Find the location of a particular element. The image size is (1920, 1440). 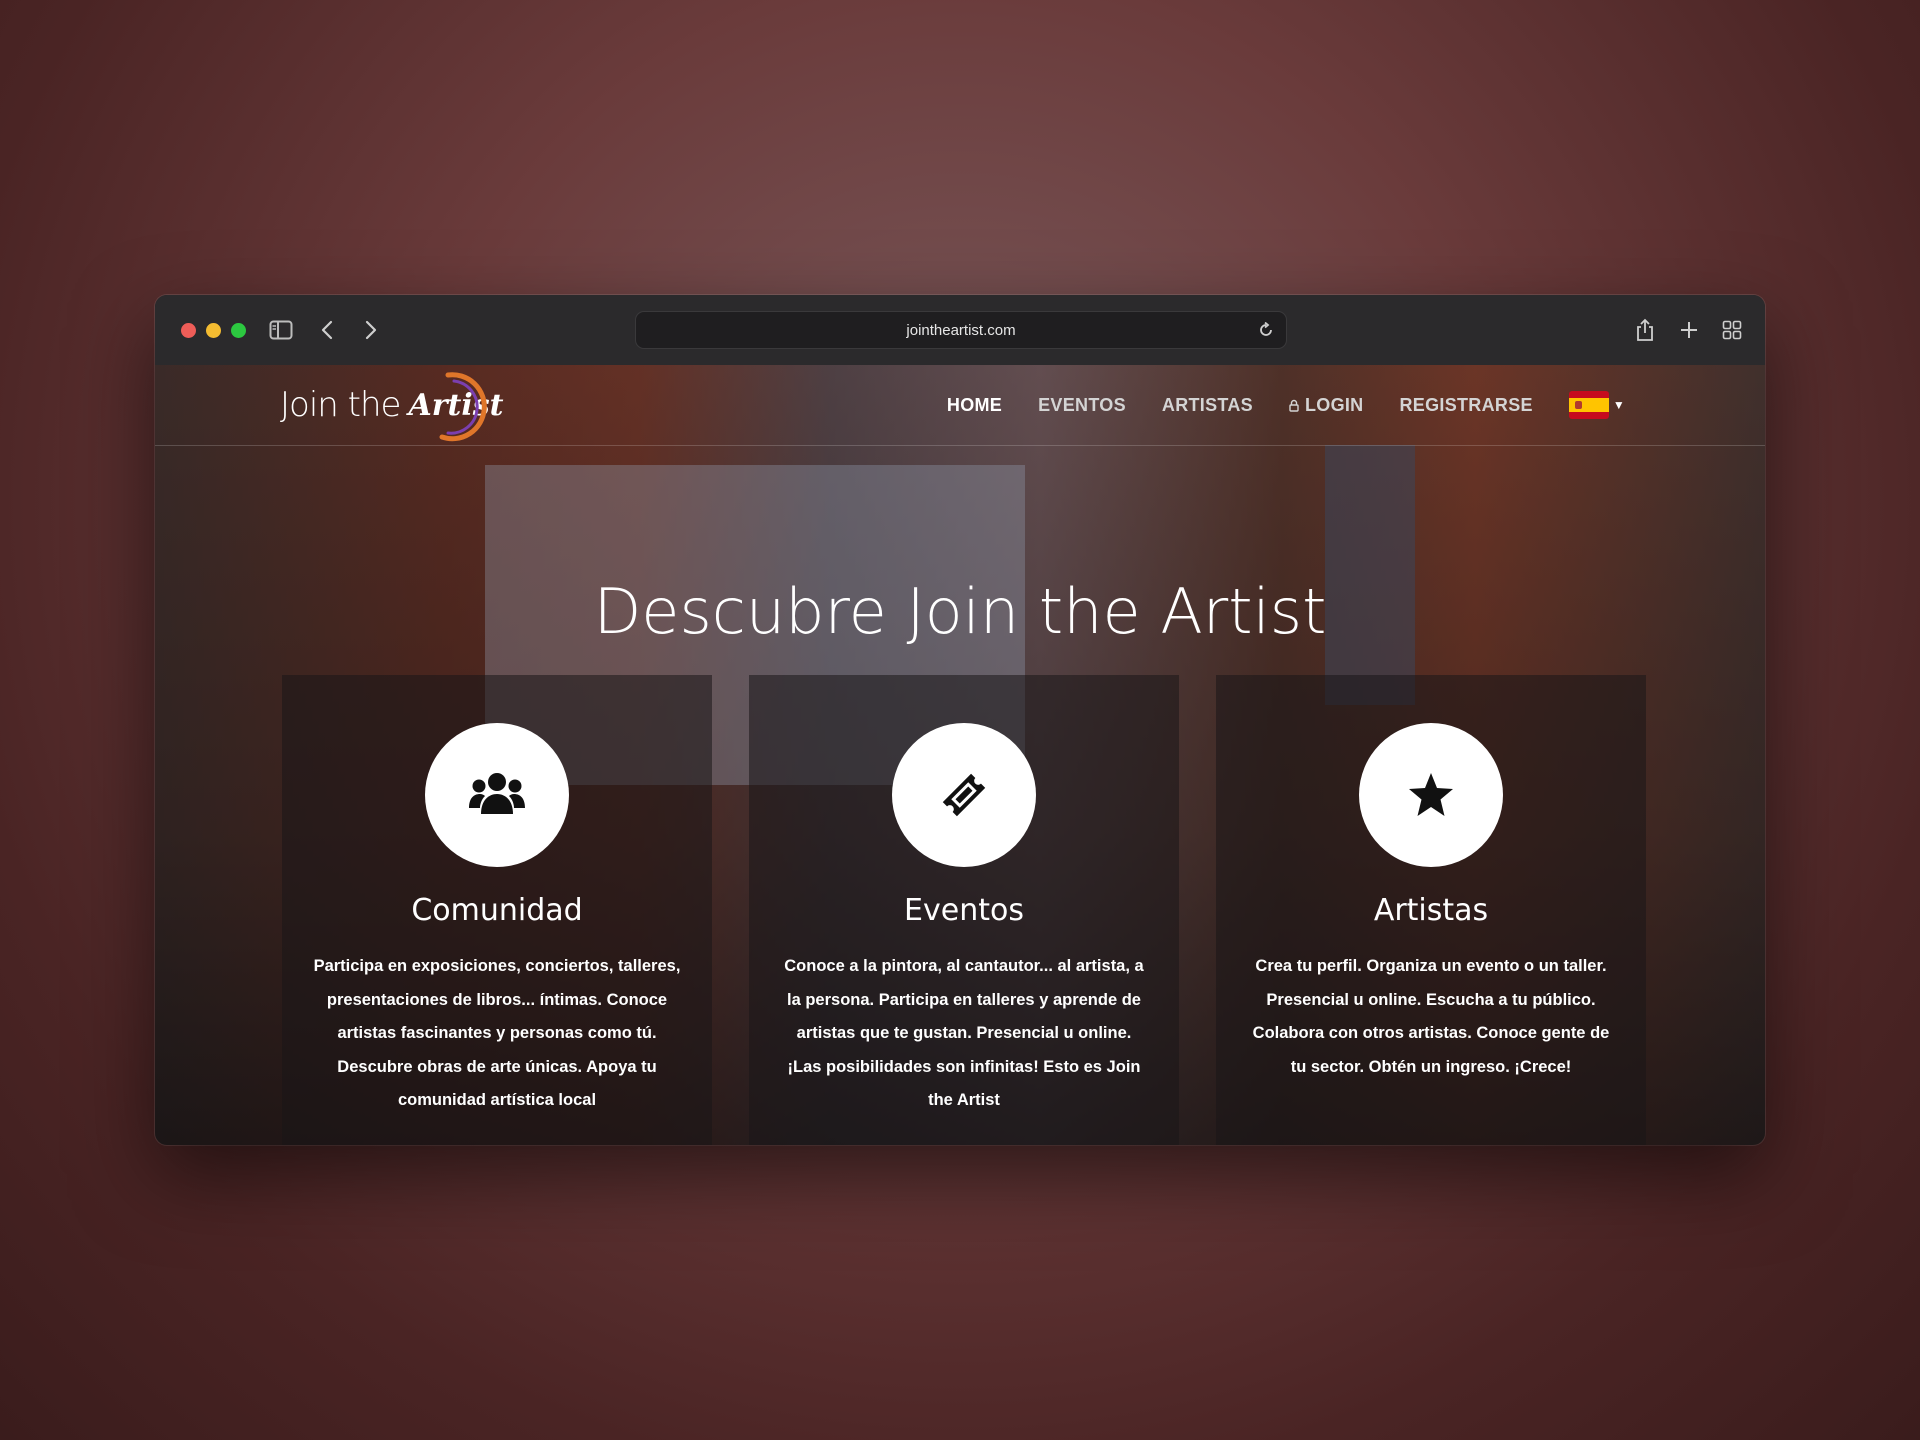

reload-icon is located at coordinates (1266, 330).